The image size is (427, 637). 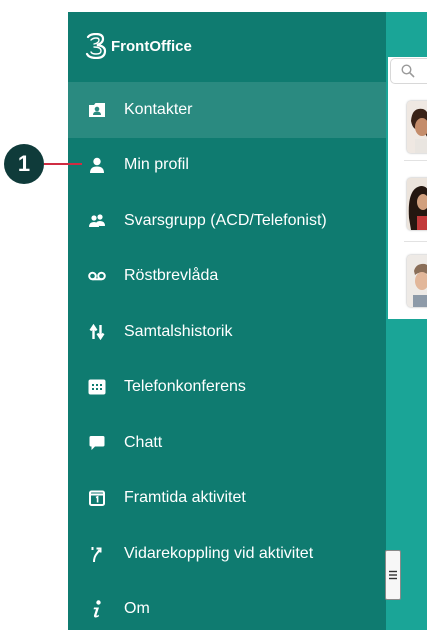 I want to click on drawer-handle, so click(x=393, y=575).